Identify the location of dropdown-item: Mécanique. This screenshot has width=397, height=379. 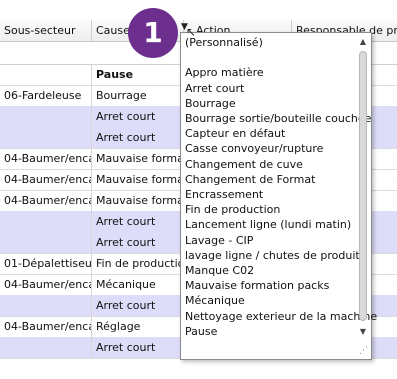
(215, 300).